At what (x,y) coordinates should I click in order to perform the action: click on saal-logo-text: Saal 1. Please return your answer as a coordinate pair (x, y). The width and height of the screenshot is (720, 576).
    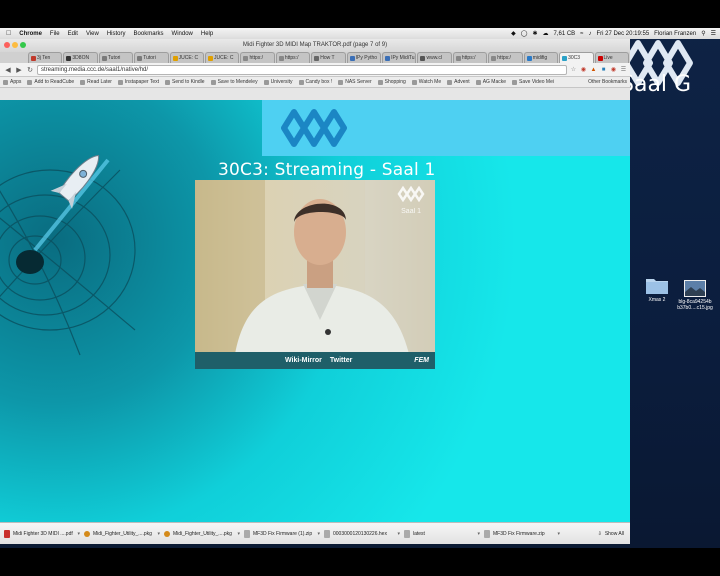
    Looking at the image, I should click on (411, 211).